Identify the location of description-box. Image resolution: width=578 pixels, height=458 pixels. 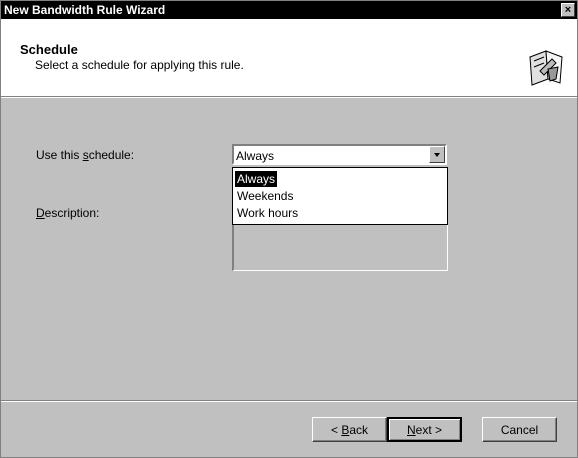
(340, 248).